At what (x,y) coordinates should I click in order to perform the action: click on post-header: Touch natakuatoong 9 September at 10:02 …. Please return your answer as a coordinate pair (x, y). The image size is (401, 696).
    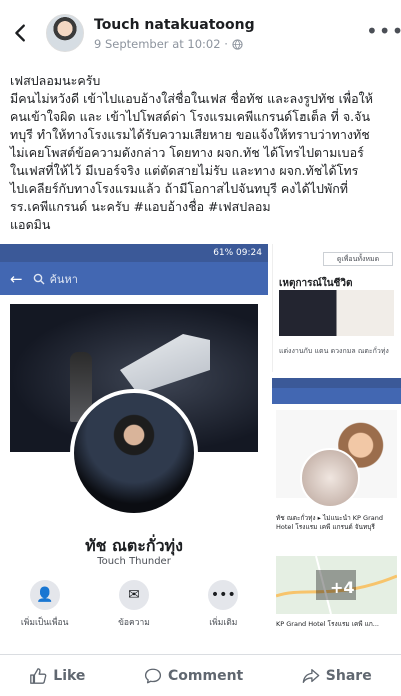
    Looking at the image, I should click on (200, 33).